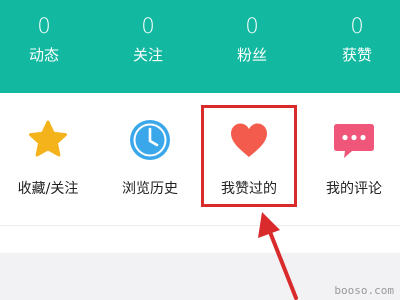 The height and width of the screenshot is (300, 400). Describe the element at coordinates (357, 39) in the screenshot. I see `stat-likes-received: 0 获赞` at that location.